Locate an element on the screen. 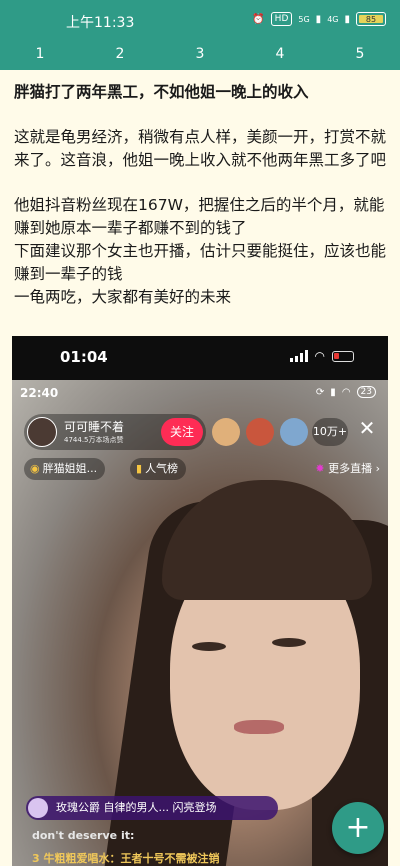 This screenshot has height=866, width=400. plus-icon: + is located at coordinates (358, 827).